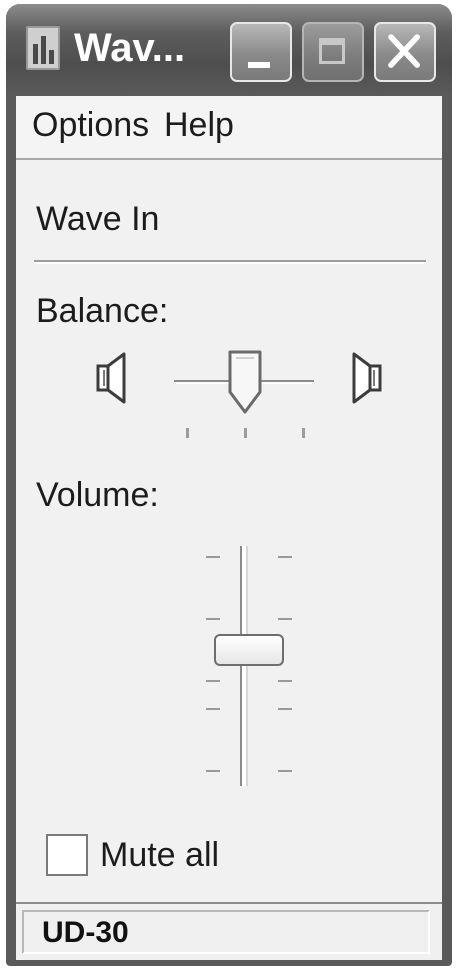 This screenshot has width=460, height=971. Describe the element at coordinates (67, 855) in the screenshot. I see `mute-all-checkbox` at that location.